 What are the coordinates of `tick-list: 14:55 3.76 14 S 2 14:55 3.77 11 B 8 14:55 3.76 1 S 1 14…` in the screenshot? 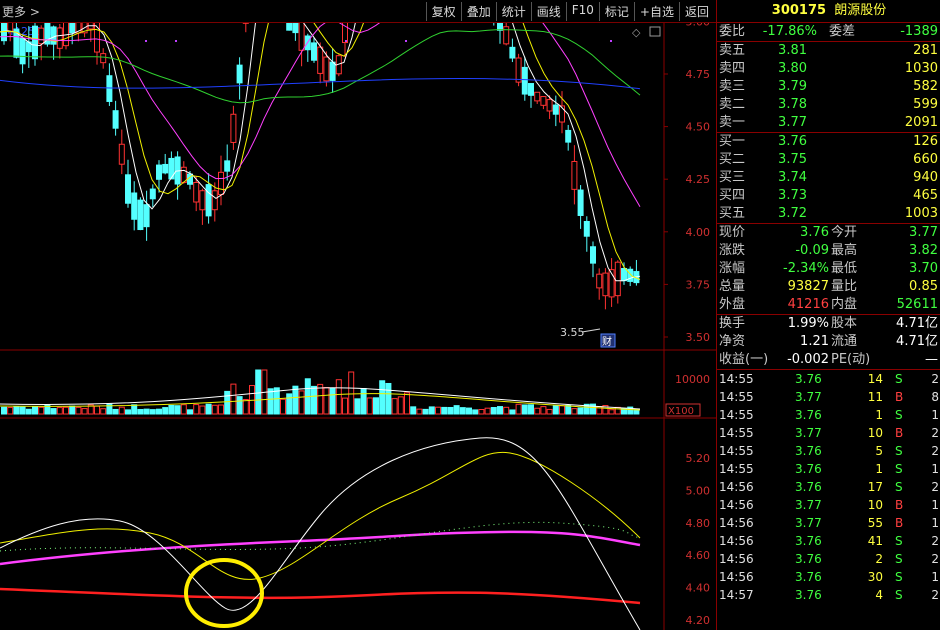 It's located at (828, 487).